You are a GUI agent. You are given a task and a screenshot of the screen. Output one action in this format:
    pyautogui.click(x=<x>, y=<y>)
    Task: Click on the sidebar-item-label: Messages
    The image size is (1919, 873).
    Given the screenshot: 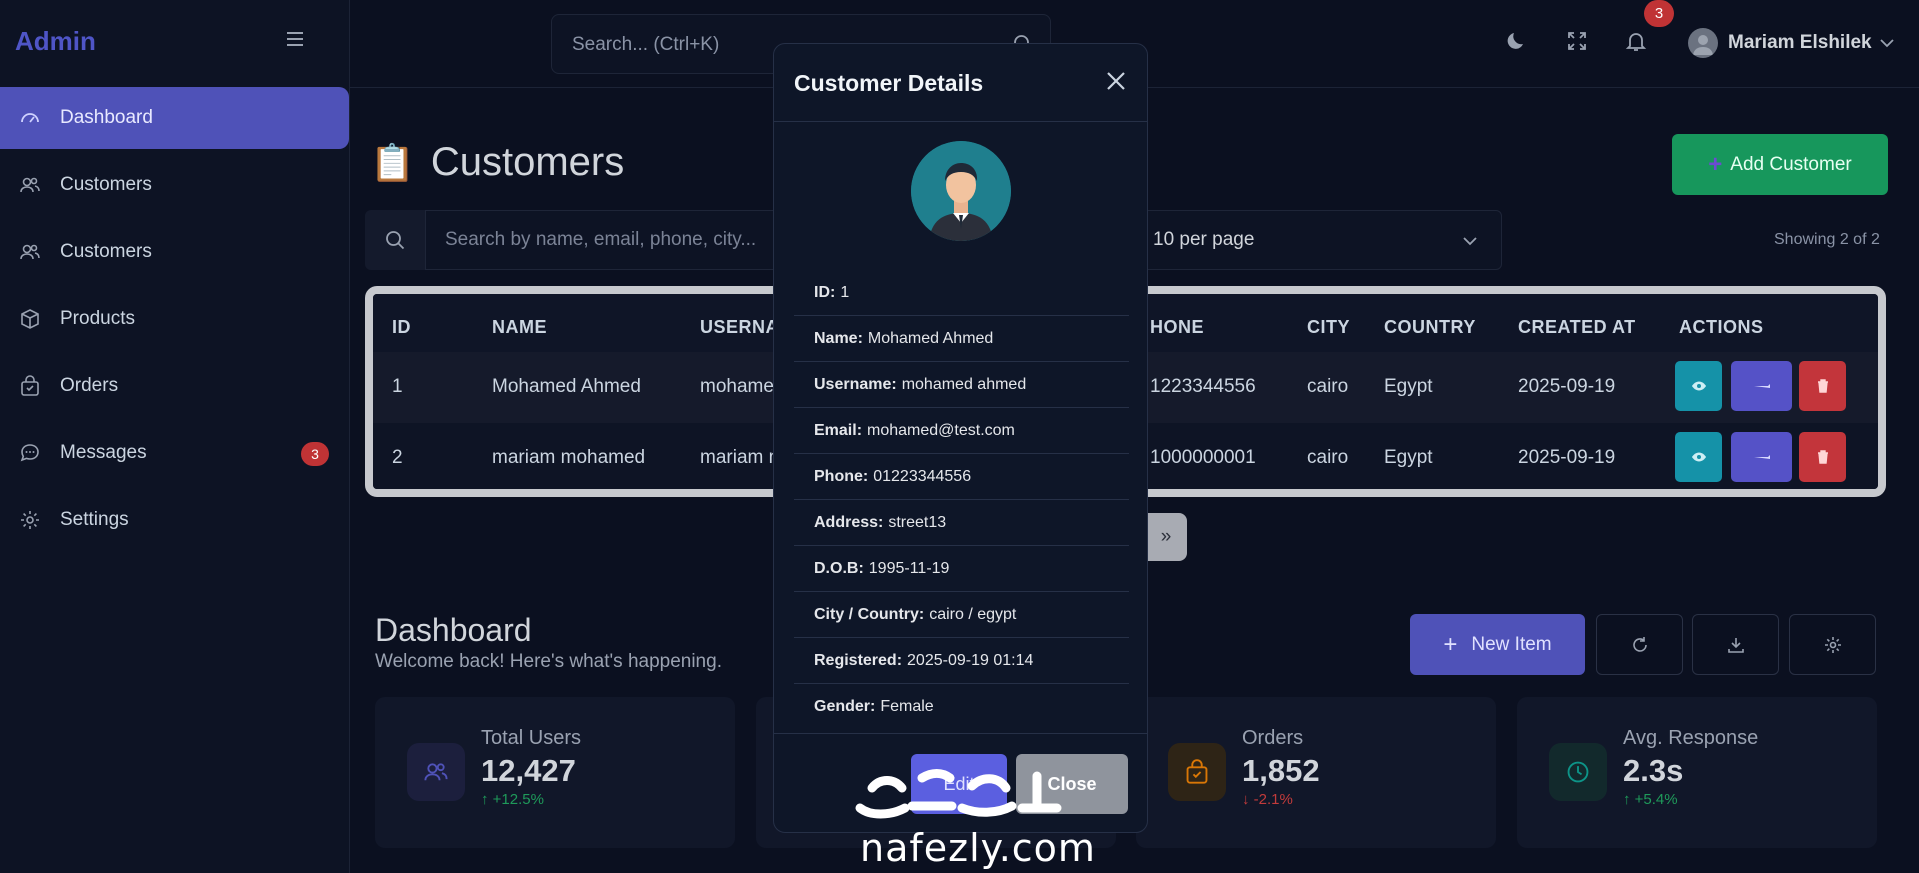 What is the action you would take?
    pyautogui.click(x=103, y=452)
    